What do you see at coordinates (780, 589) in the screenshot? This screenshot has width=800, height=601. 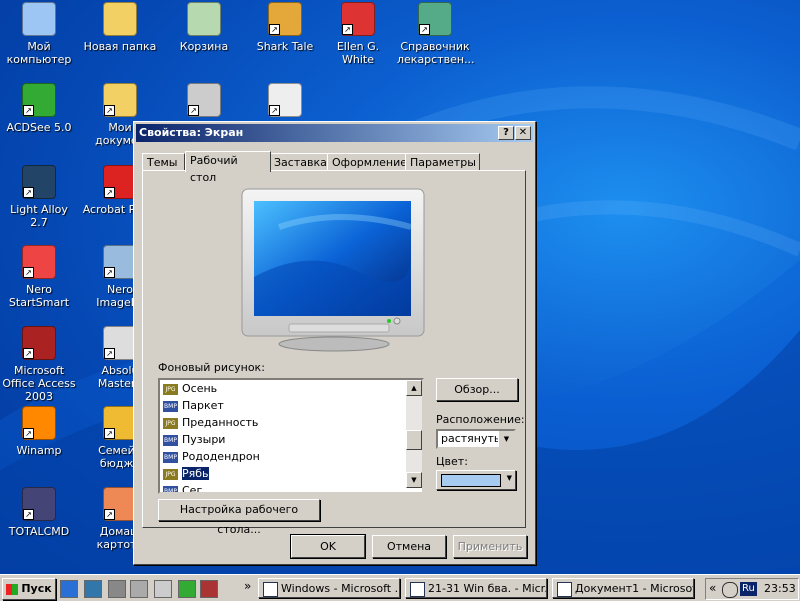 I see `clock: 23:53` at bounding box center [780, 589].